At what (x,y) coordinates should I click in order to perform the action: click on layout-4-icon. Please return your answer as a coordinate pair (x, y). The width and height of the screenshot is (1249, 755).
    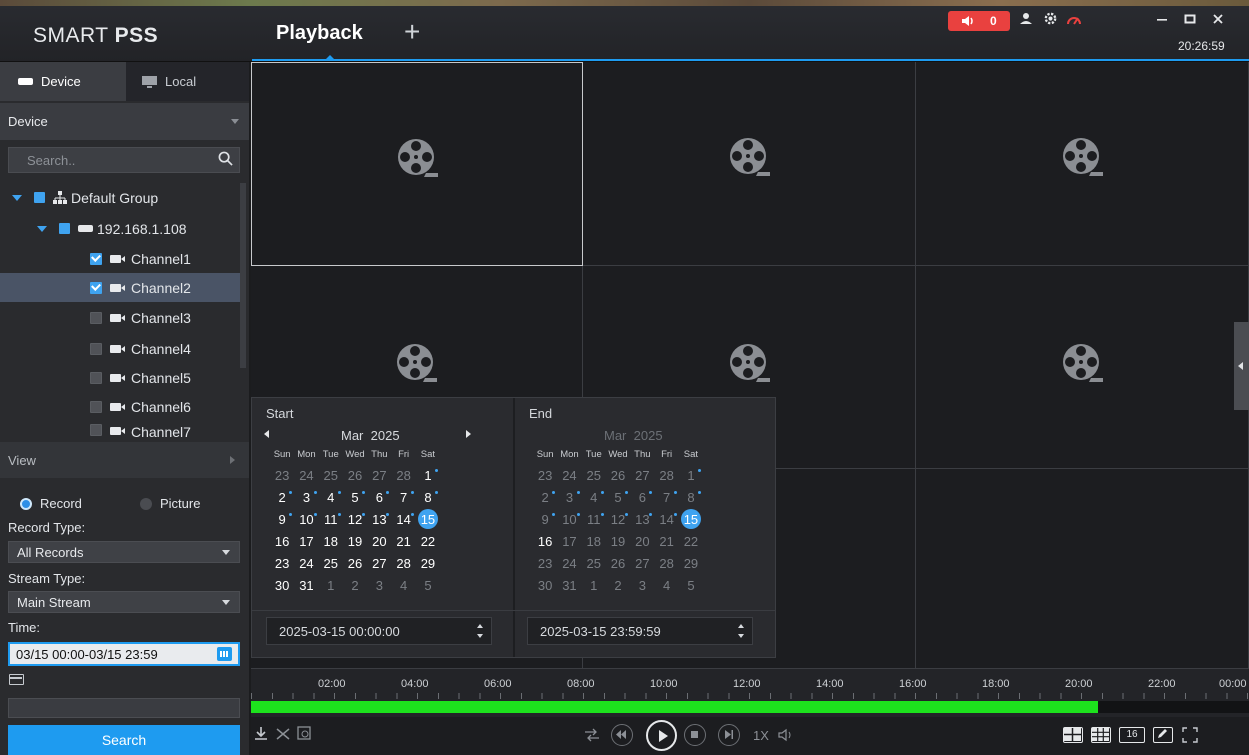
    Looking at the image, I should click on (1073, 735).